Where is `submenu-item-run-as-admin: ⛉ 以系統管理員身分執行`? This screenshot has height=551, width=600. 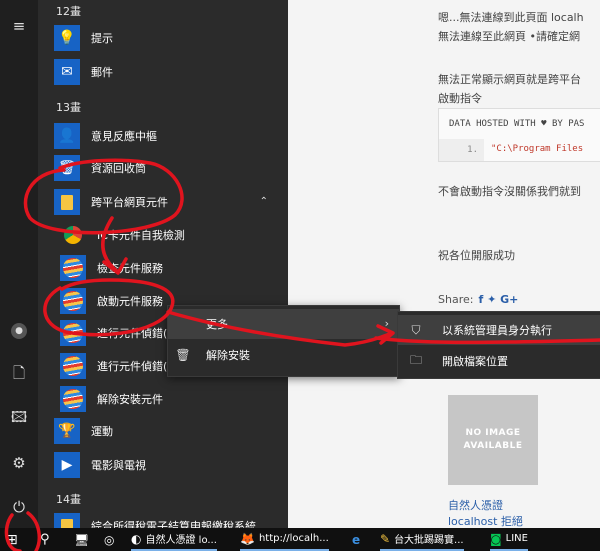
submenu-item-run-as-admin: ⛉ 以系統管理員身分執行 is located at coordinates (499, 330).